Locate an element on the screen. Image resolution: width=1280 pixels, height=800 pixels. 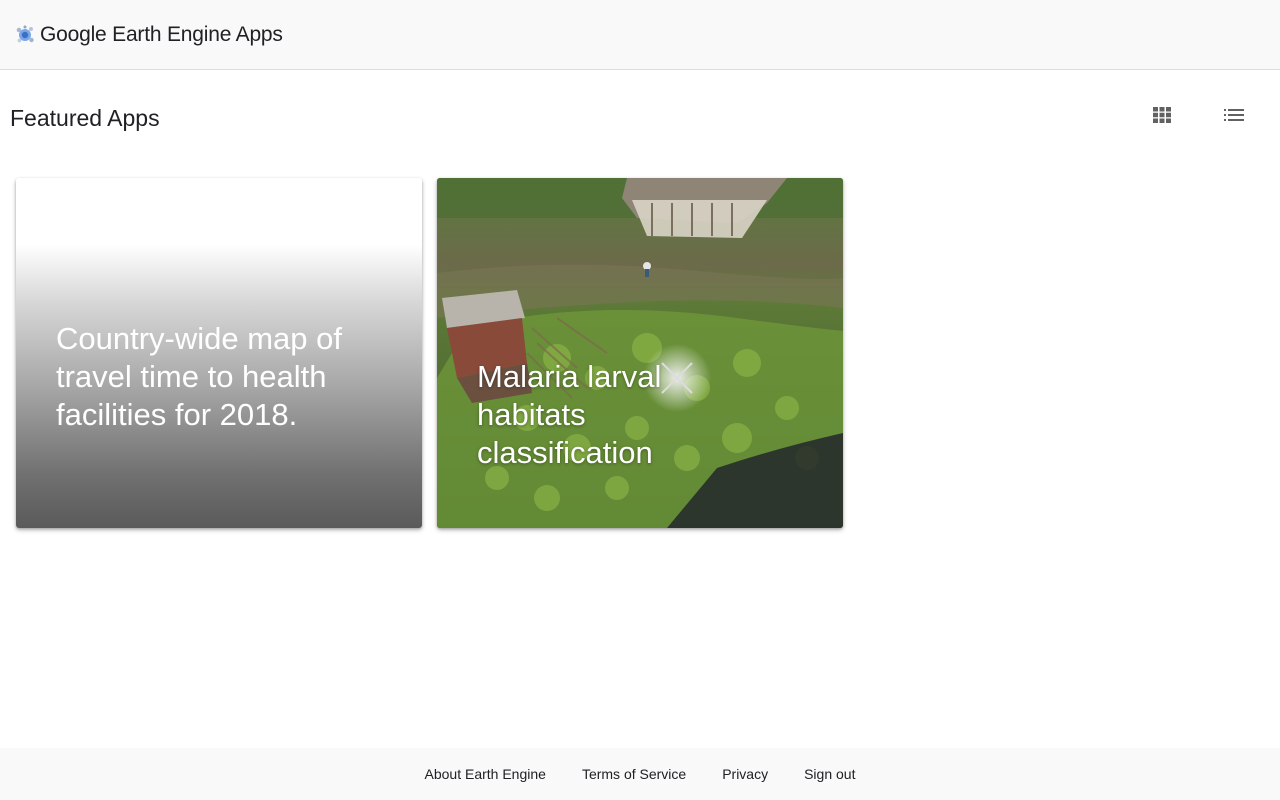
top-bar: Google Earth Engine Apps is located at coordinates (640, 35).